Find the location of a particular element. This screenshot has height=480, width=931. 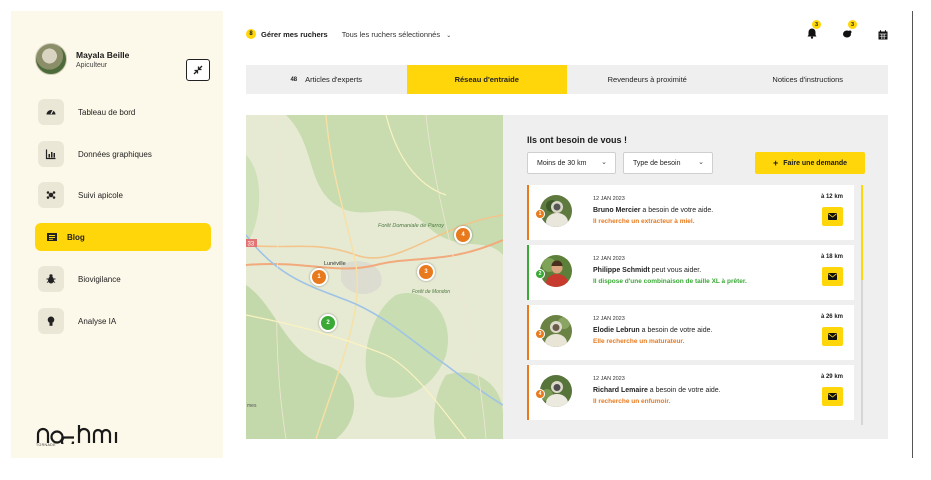

sidebar-item-tableau-de-bord: Tableau de bord is located at coordinates (123, 112).